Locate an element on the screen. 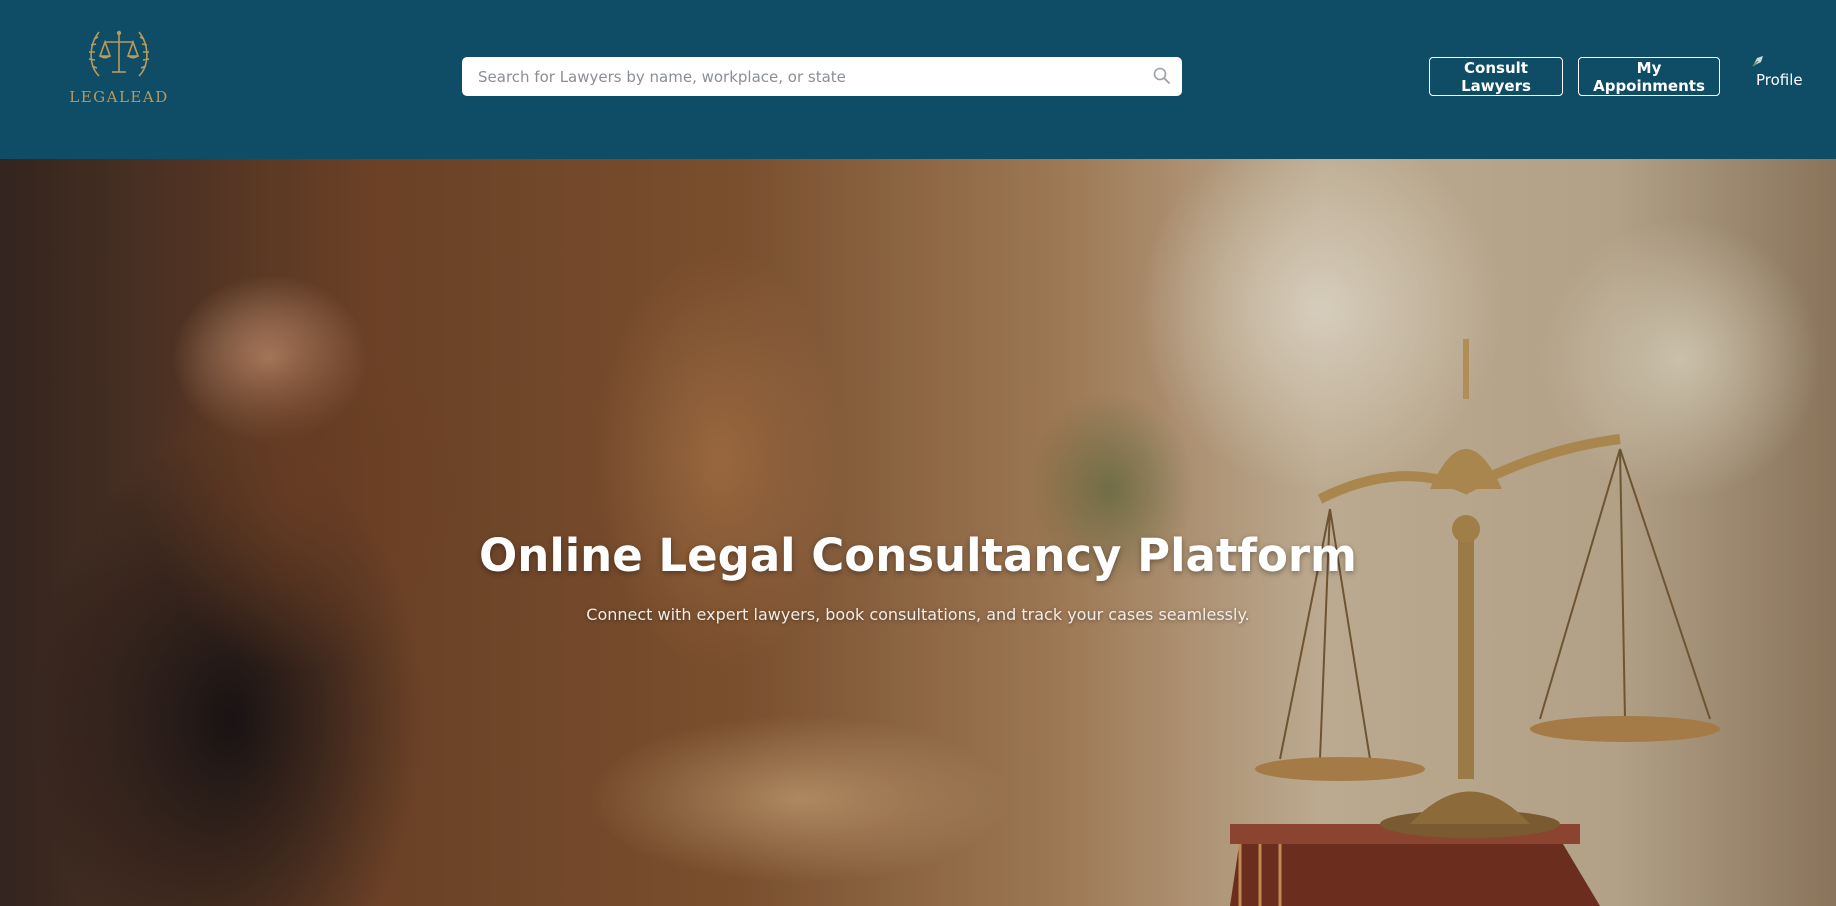 The height and width of the screenshot is (906, 1836). profile-label: Profile is located at coordinates (1779, 80).